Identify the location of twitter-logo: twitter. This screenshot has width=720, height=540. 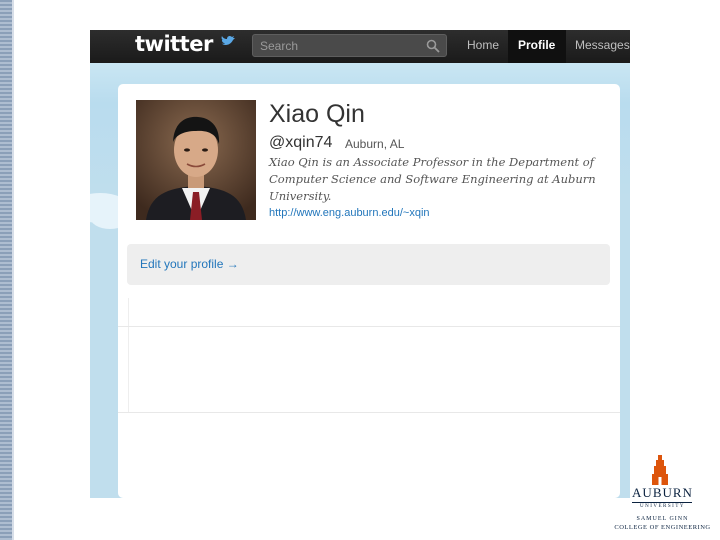
(174, 44).